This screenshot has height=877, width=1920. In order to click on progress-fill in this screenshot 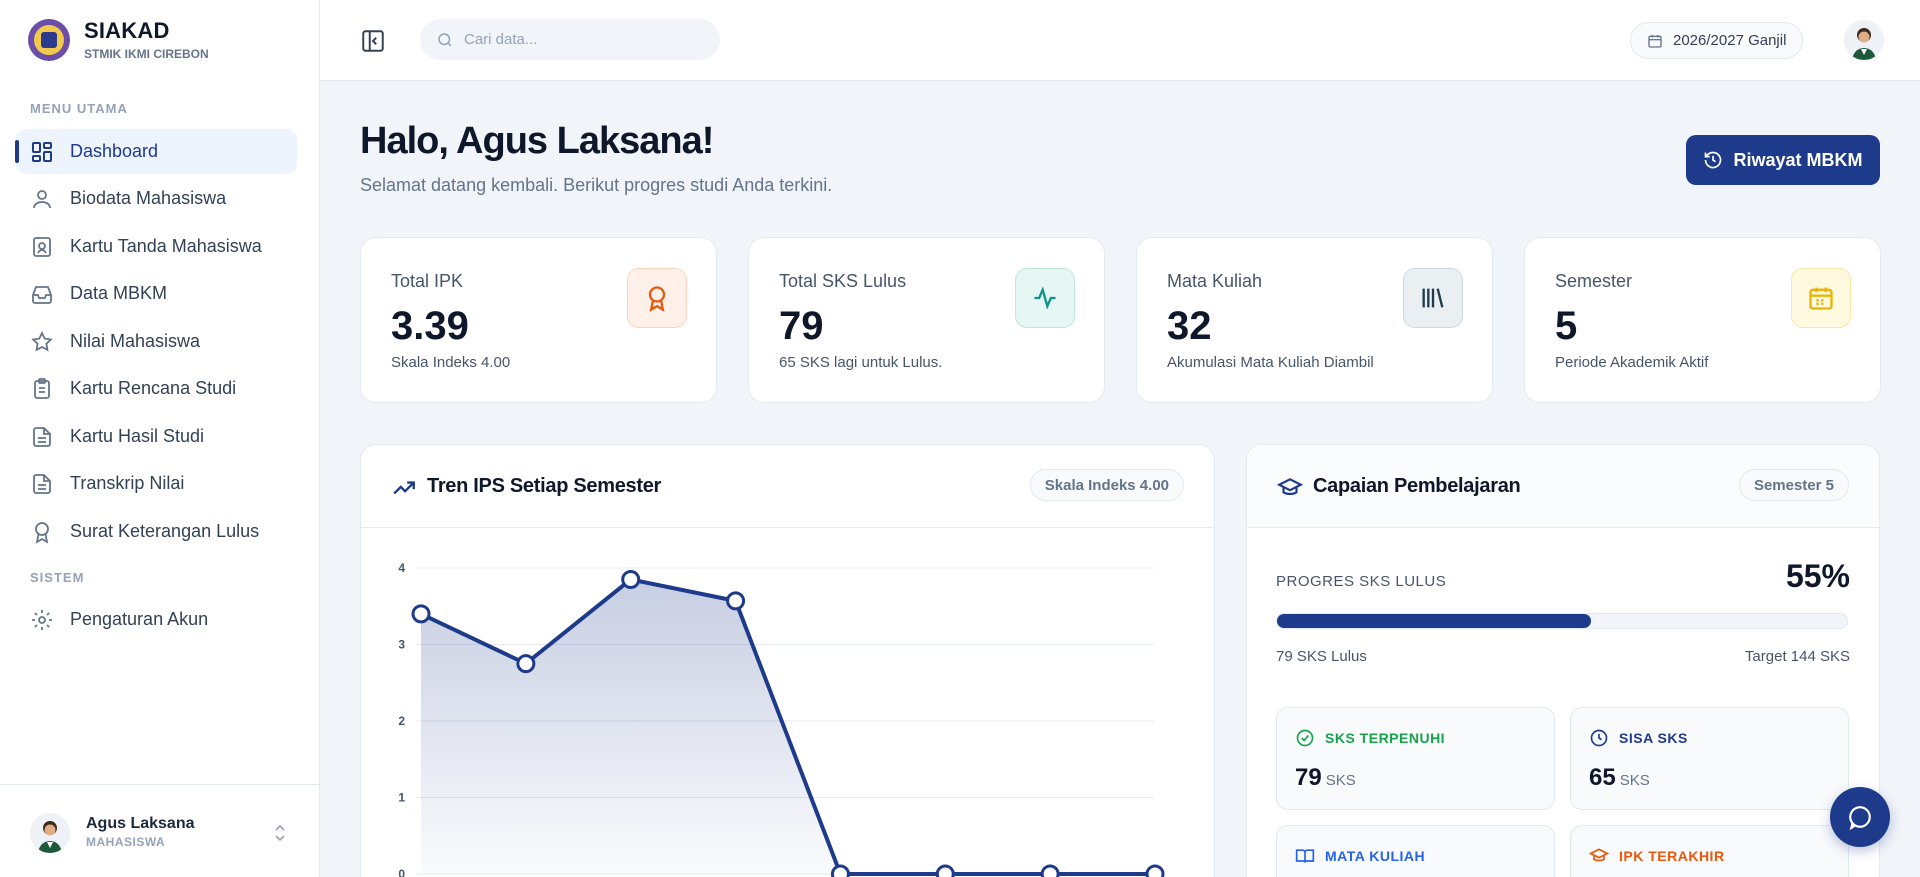, I will do `click(1434, 621)`.